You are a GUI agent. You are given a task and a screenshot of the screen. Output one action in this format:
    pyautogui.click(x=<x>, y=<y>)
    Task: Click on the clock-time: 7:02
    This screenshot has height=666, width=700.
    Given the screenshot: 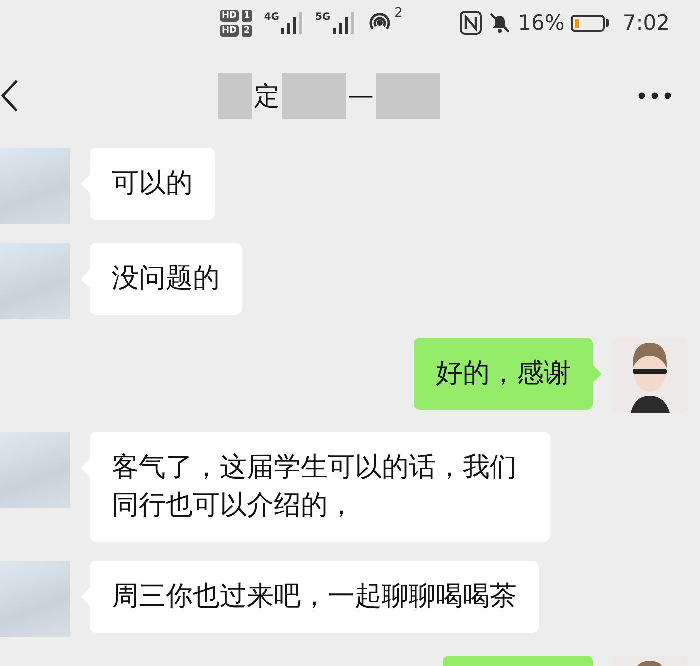 What is the action you would take?
    pyautogui.click(x=646, y=23)
    